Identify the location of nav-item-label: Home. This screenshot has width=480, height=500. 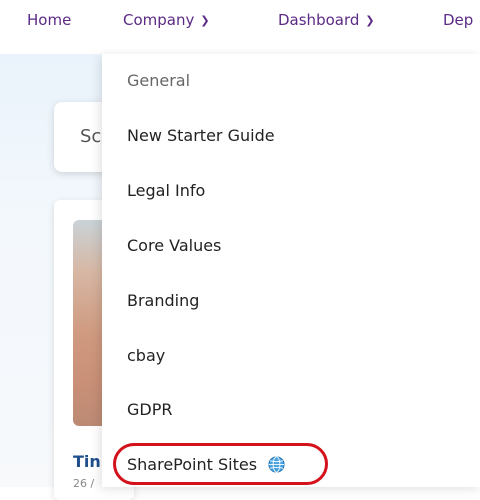
(49, 20).